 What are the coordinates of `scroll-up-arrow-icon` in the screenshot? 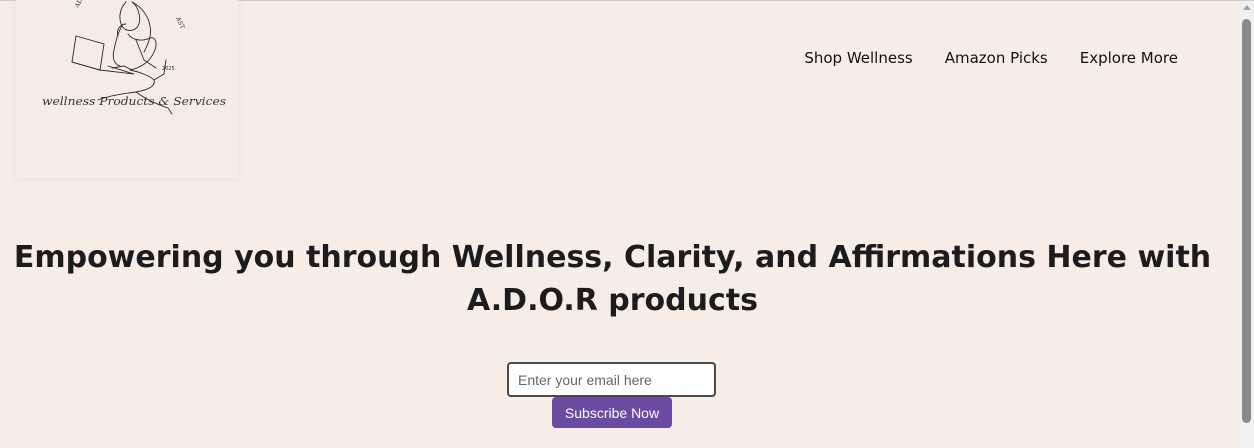 It's located at (1247, 7).